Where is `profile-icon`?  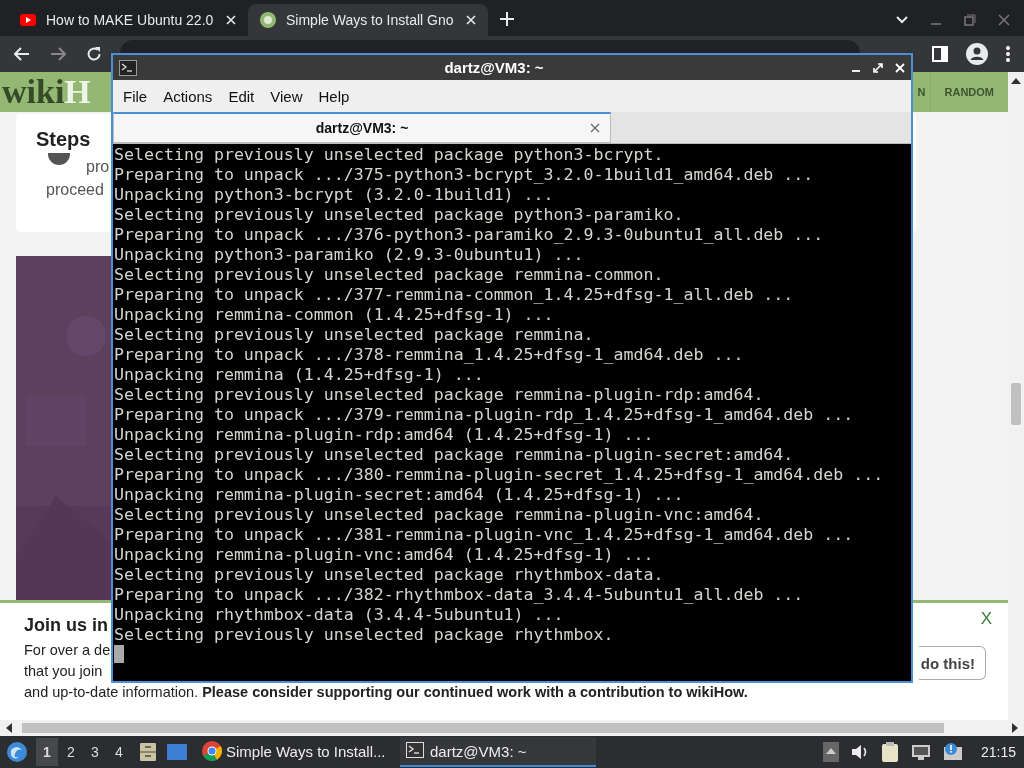
profile-icon is located at coordinates (977, 54).